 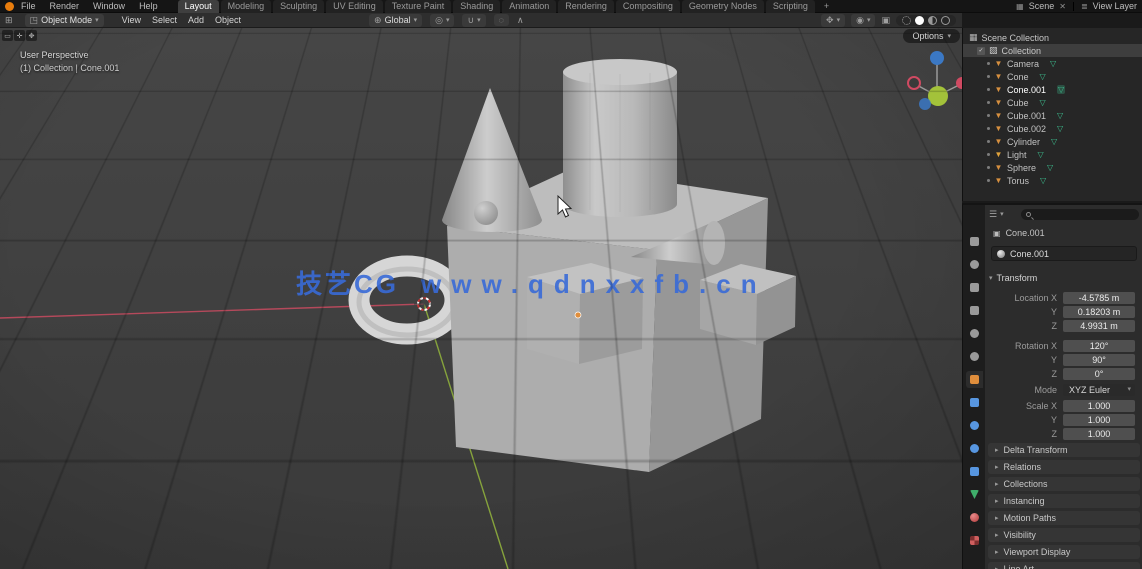 I want to click on location-value-field: 0.18203 m, so click(x=1099, y=312).